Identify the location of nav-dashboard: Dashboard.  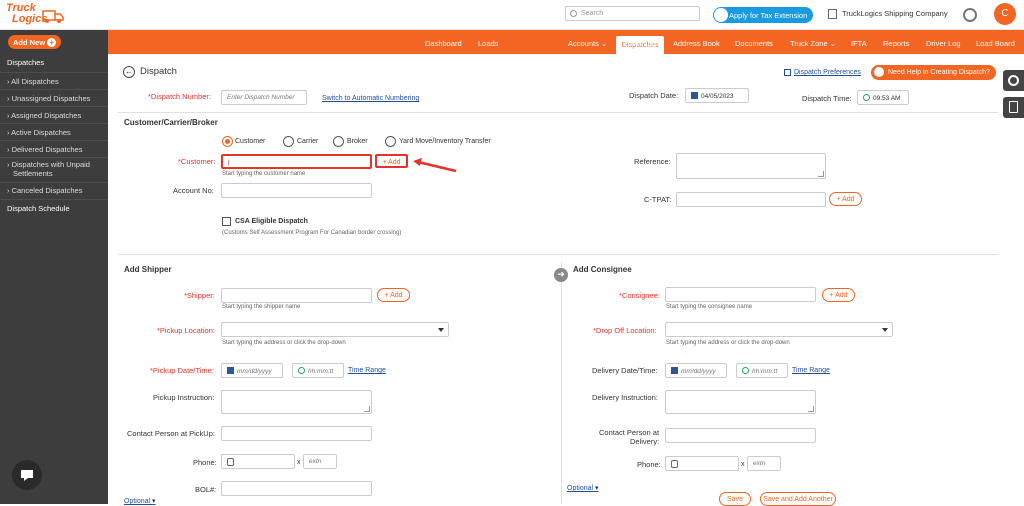
(443, 43).